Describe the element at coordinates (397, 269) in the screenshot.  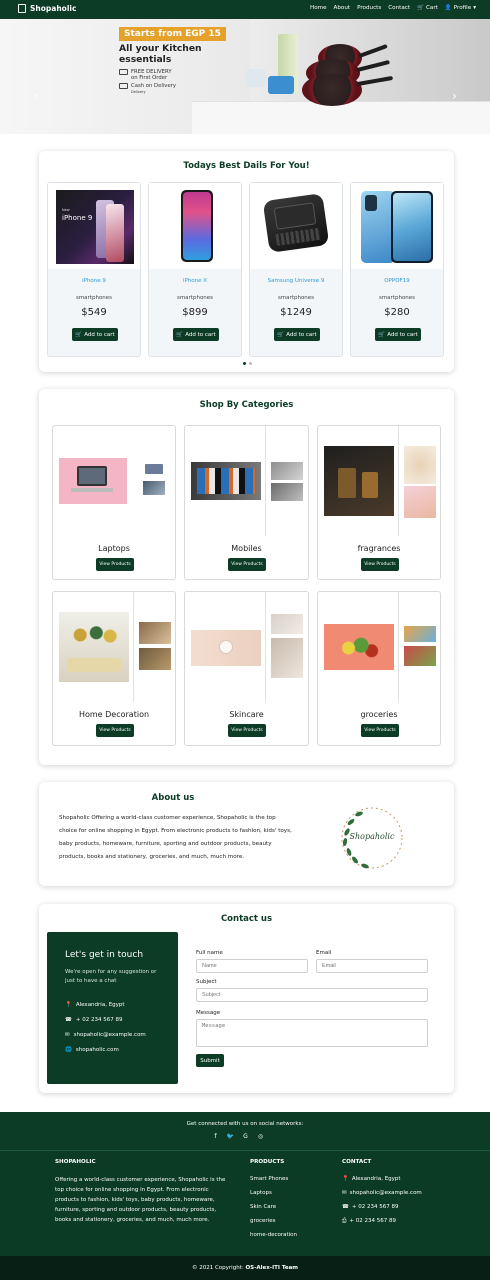
I see `product-card: OPPOF19 smartphones $280 🛒 Add to cart` at that location.